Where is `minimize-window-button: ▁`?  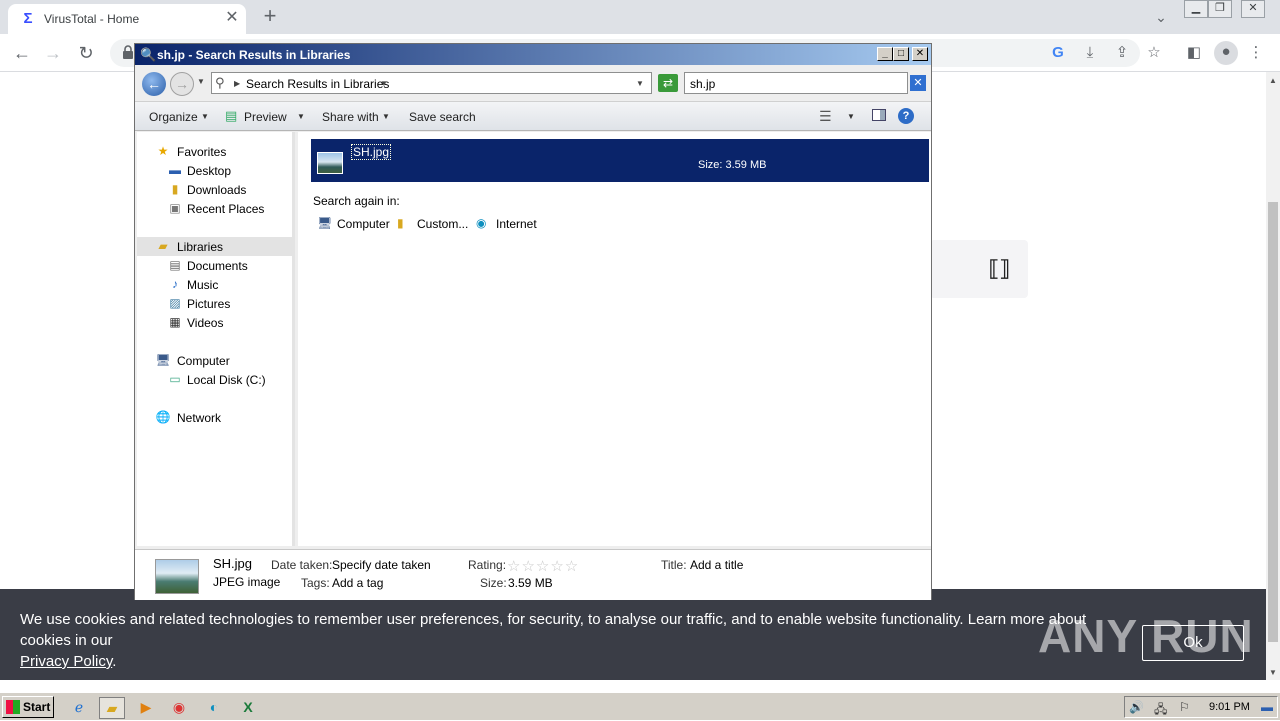 minimize-window-button: ▁ is located at coordinates (1196, 9).